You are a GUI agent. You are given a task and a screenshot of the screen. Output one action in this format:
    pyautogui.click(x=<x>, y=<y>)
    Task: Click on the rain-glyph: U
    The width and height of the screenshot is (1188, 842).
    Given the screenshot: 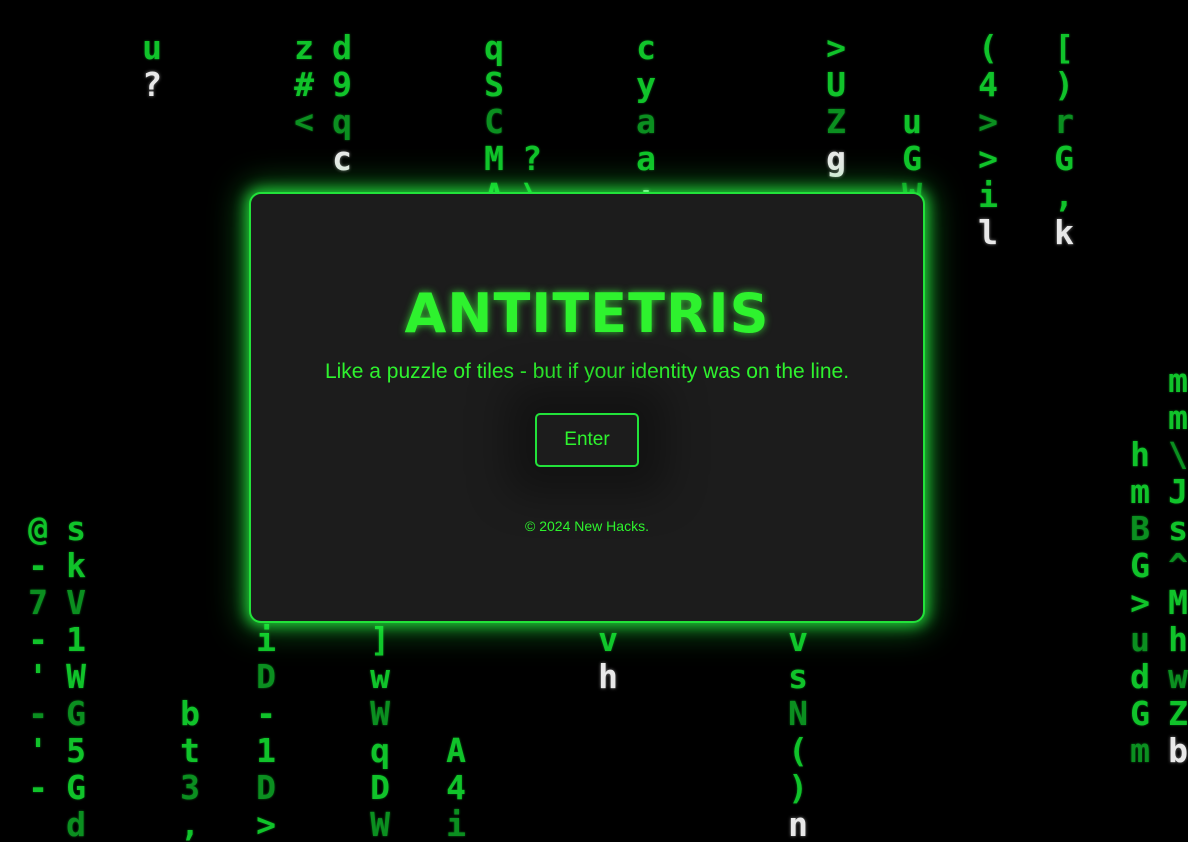 What is the action you would take?
    pyautogui.click(x=836, y=84)
    